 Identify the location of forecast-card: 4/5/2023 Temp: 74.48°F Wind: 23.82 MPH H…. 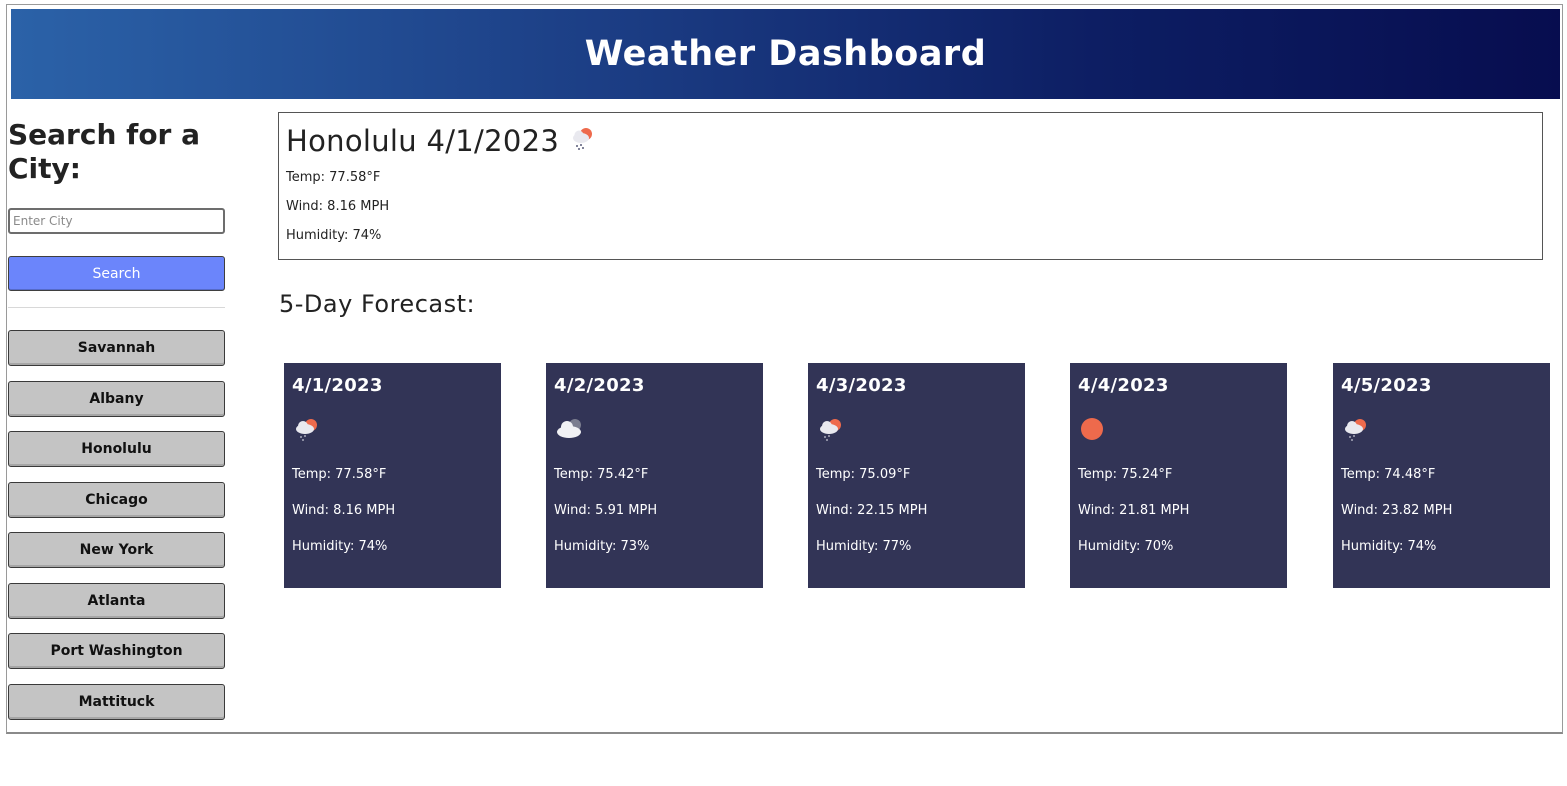
(1441, 475).